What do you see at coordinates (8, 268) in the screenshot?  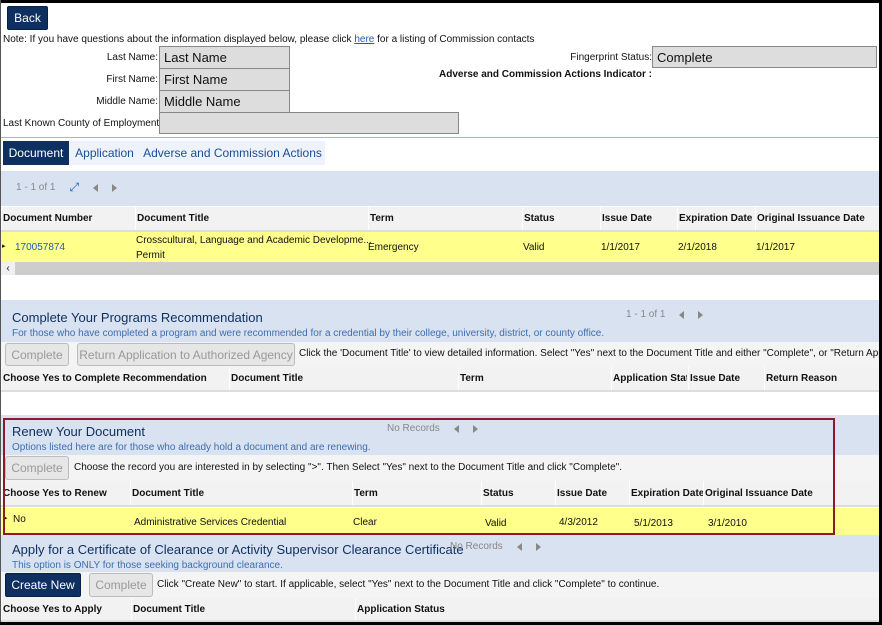 I see `scroll-left-icon: ‹` at bounding box center [8, 268].